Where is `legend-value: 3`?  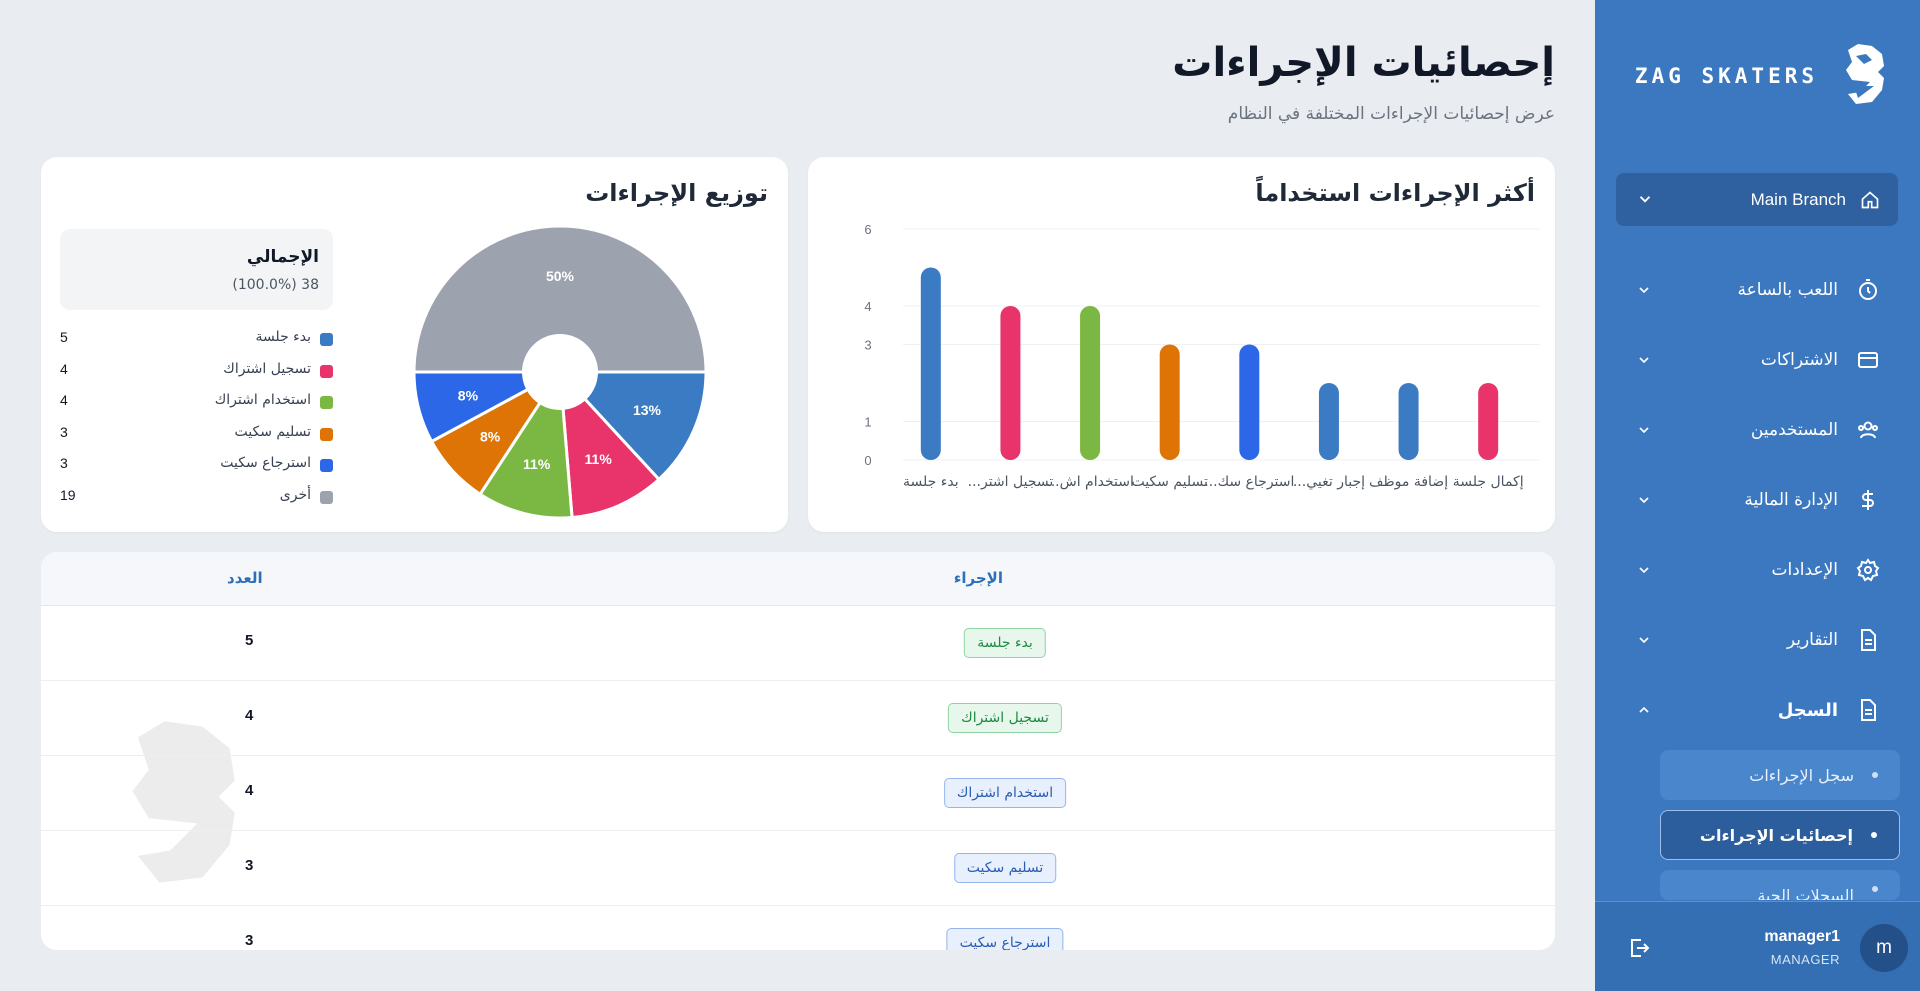 legend-value: 3 is located at coordinates (64, 431).